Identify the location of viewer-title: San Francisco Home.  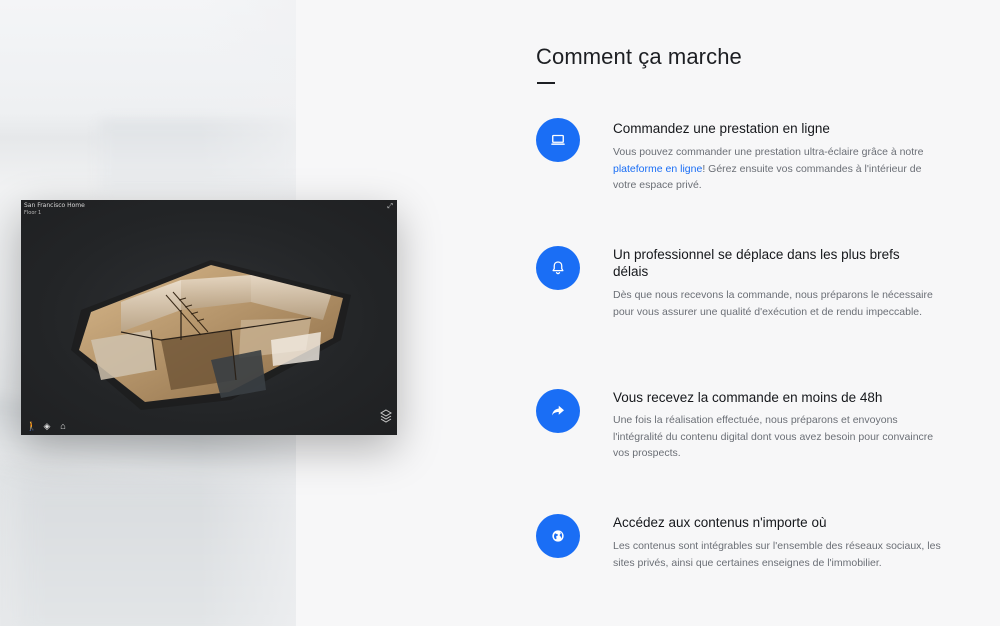
(54, 205).